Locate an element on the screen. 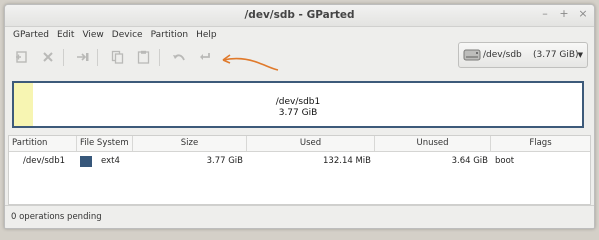 The width and height of the screenshot is (599, 240). annotation-arrow-icon is located at coordinates (250, 62).